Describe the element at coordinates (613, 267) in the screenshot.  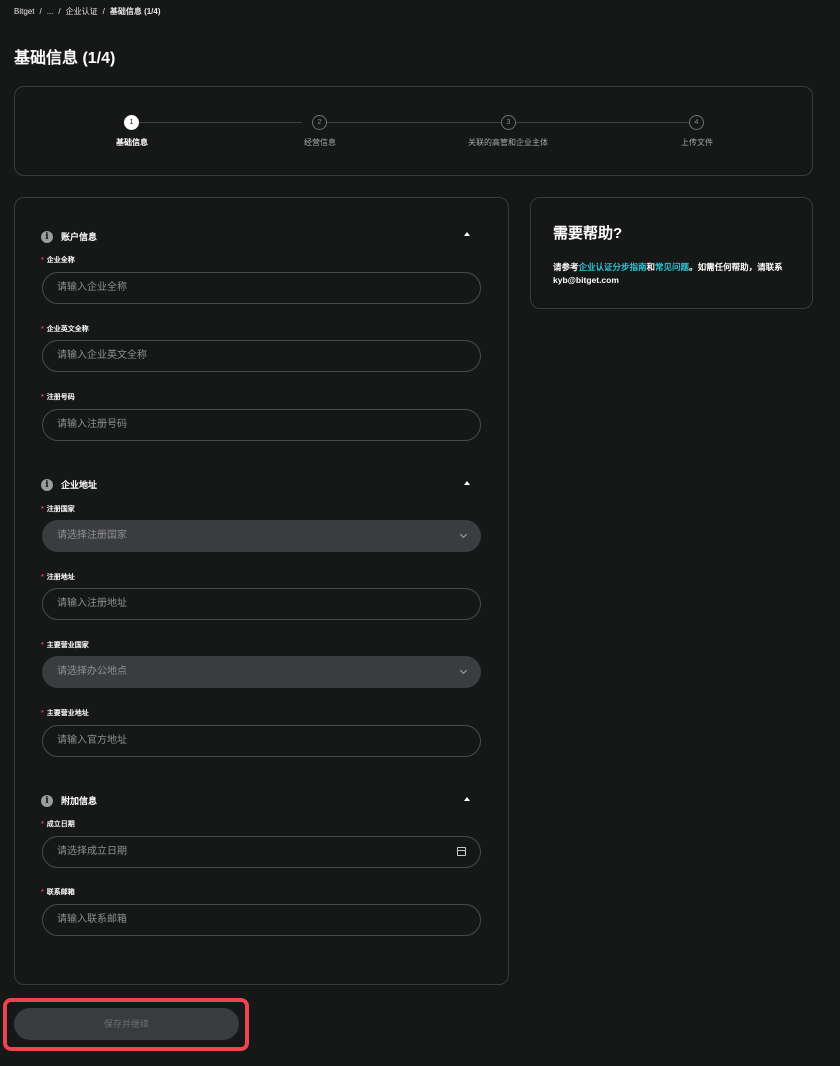
I see `guide-link: 企业认证分步指南` at that location.